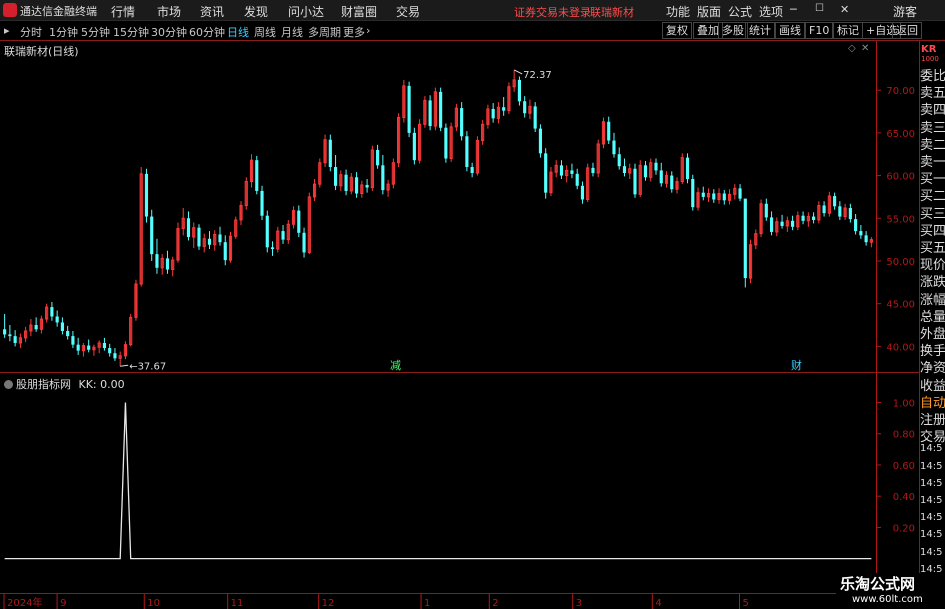  Describe the element at coordinates (900, 219) in the screenshot. I see `price-tick-label: 55.00` at that location.